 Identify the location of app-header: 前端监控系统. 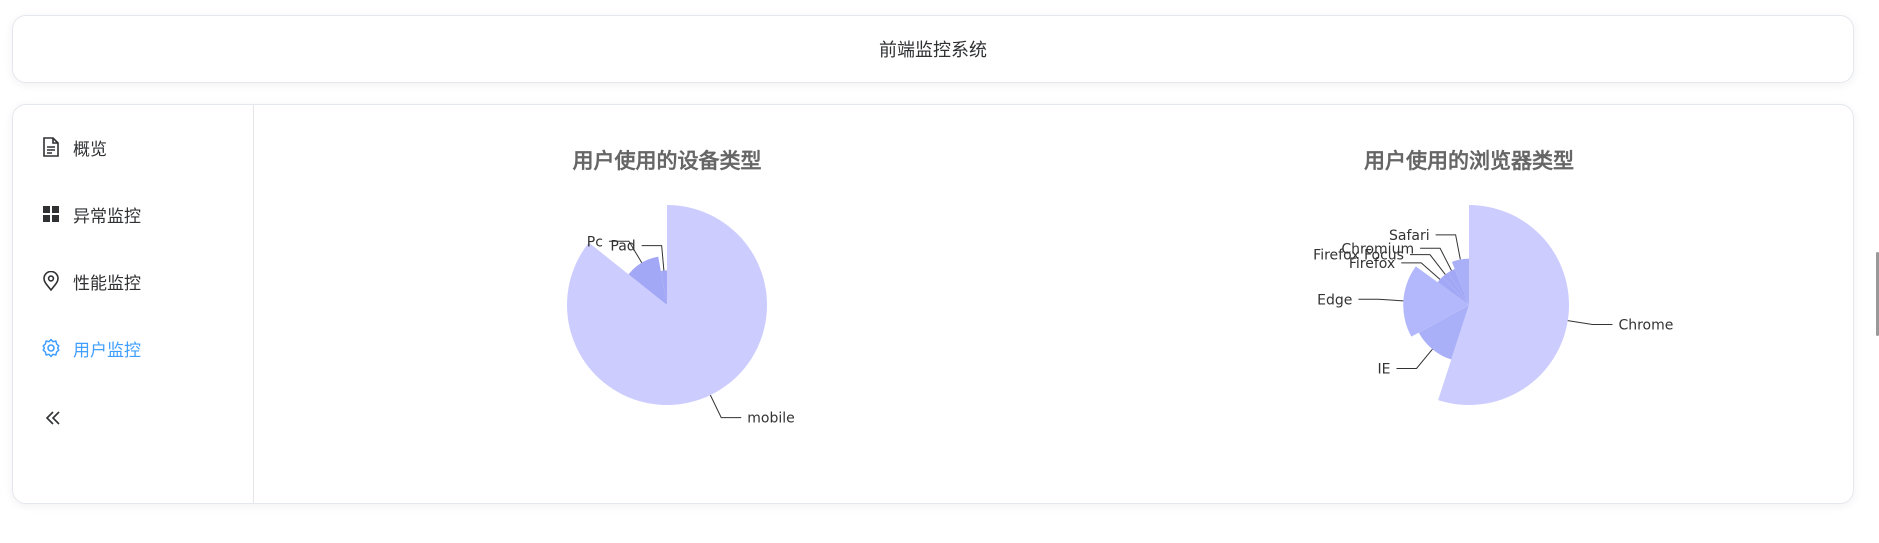
(933, 49).